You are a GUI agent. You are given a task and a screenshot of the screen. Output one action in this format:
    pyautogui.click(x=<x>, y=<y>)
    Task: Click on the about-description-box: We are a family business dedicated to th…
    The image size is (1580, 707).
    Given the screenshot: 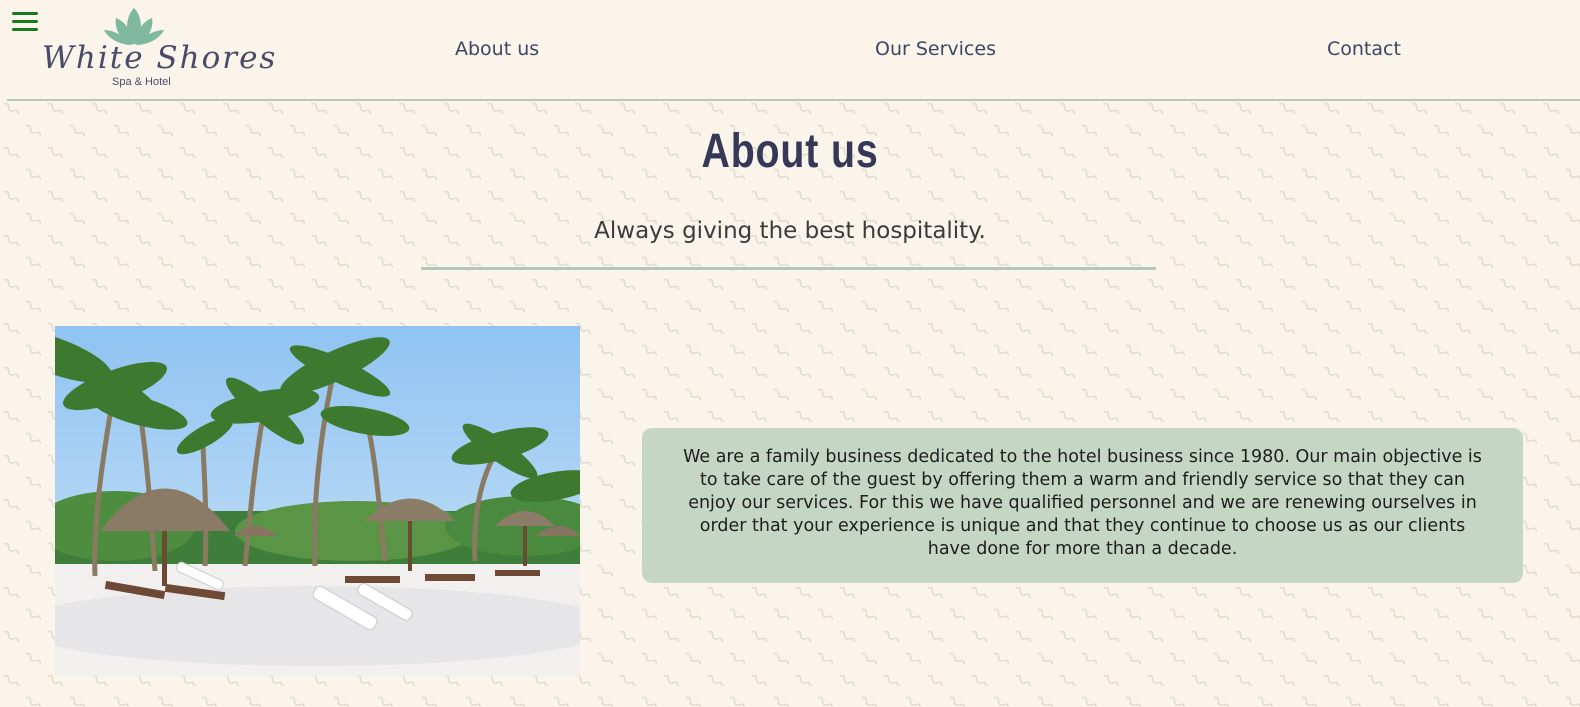 What is the action you would take?
    pyautogui.click(x=1082, y=505)
    